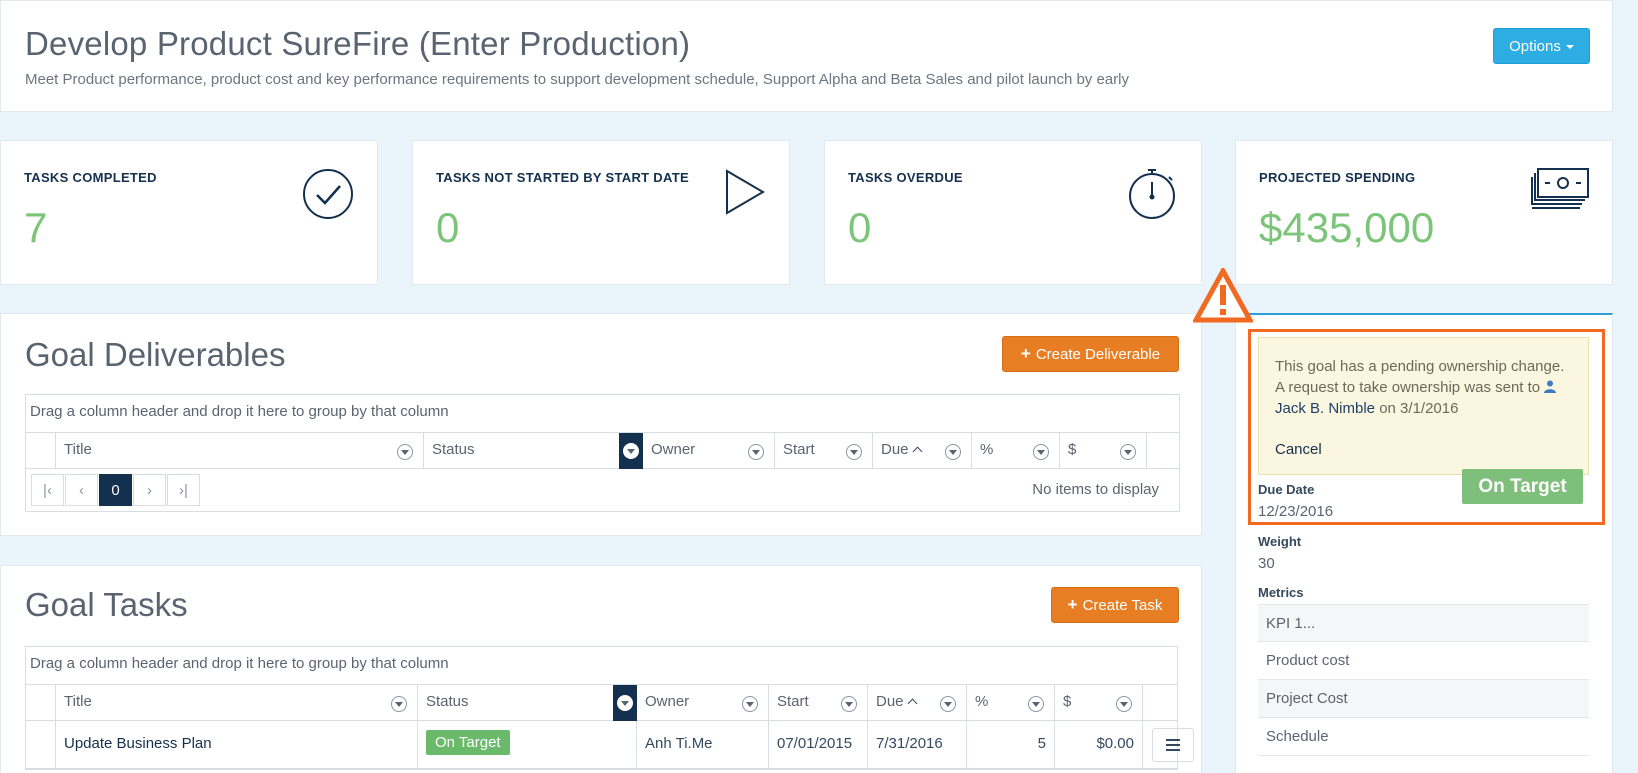  What do you see at coordinates (1535, 46) in the screenshot?
I see `options-label: Options` at bounding box center [1535, 46].